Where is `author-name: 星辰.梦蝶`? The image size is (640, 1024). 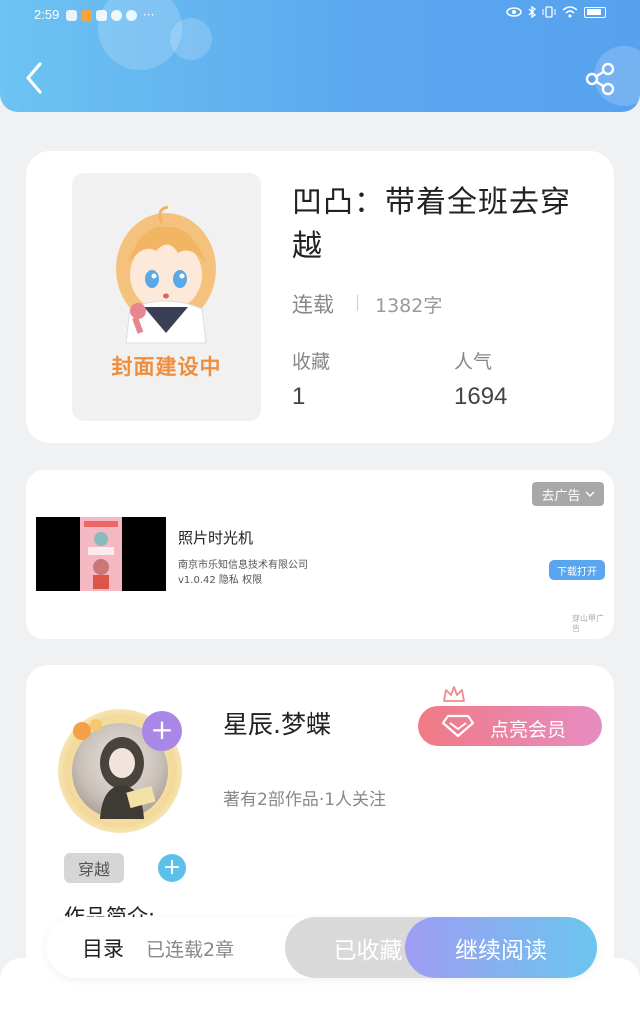 author-name: 星辰.梦蝶 is located at coordinates (277, 723).